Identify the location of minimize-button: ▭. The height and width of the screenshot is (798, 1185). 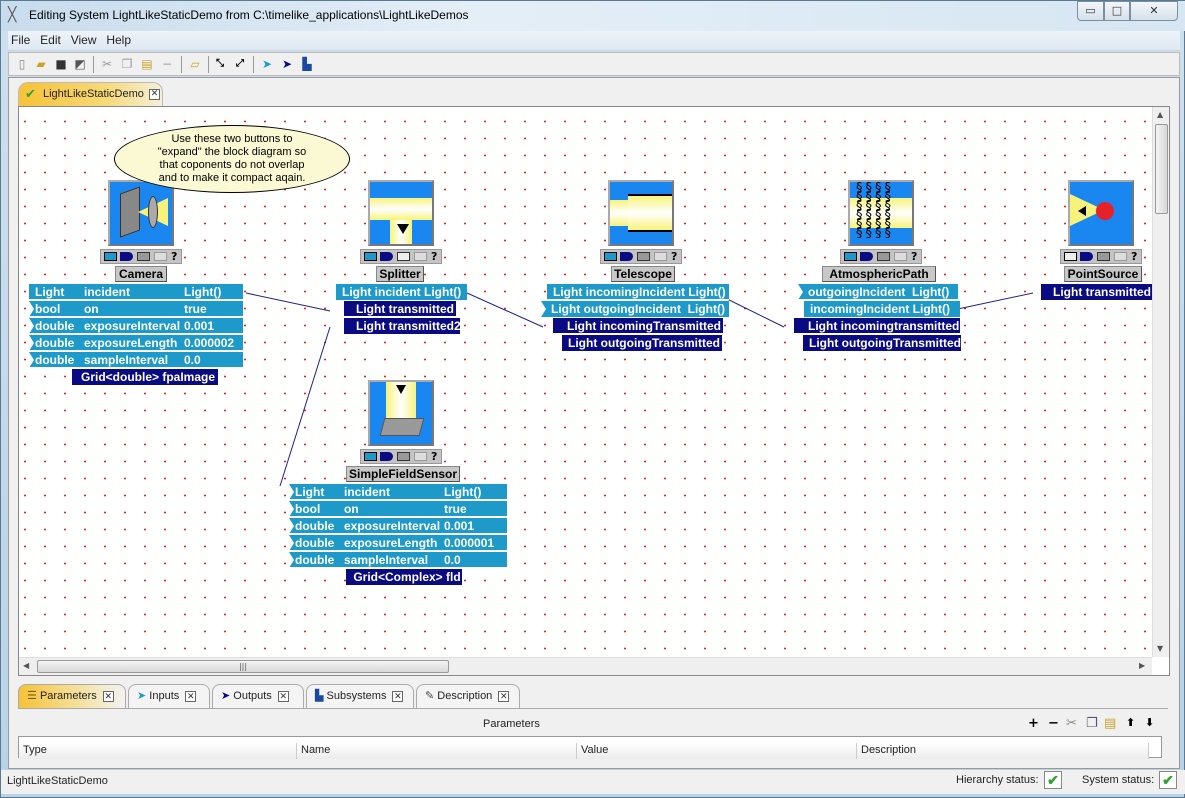
(1090, 11).